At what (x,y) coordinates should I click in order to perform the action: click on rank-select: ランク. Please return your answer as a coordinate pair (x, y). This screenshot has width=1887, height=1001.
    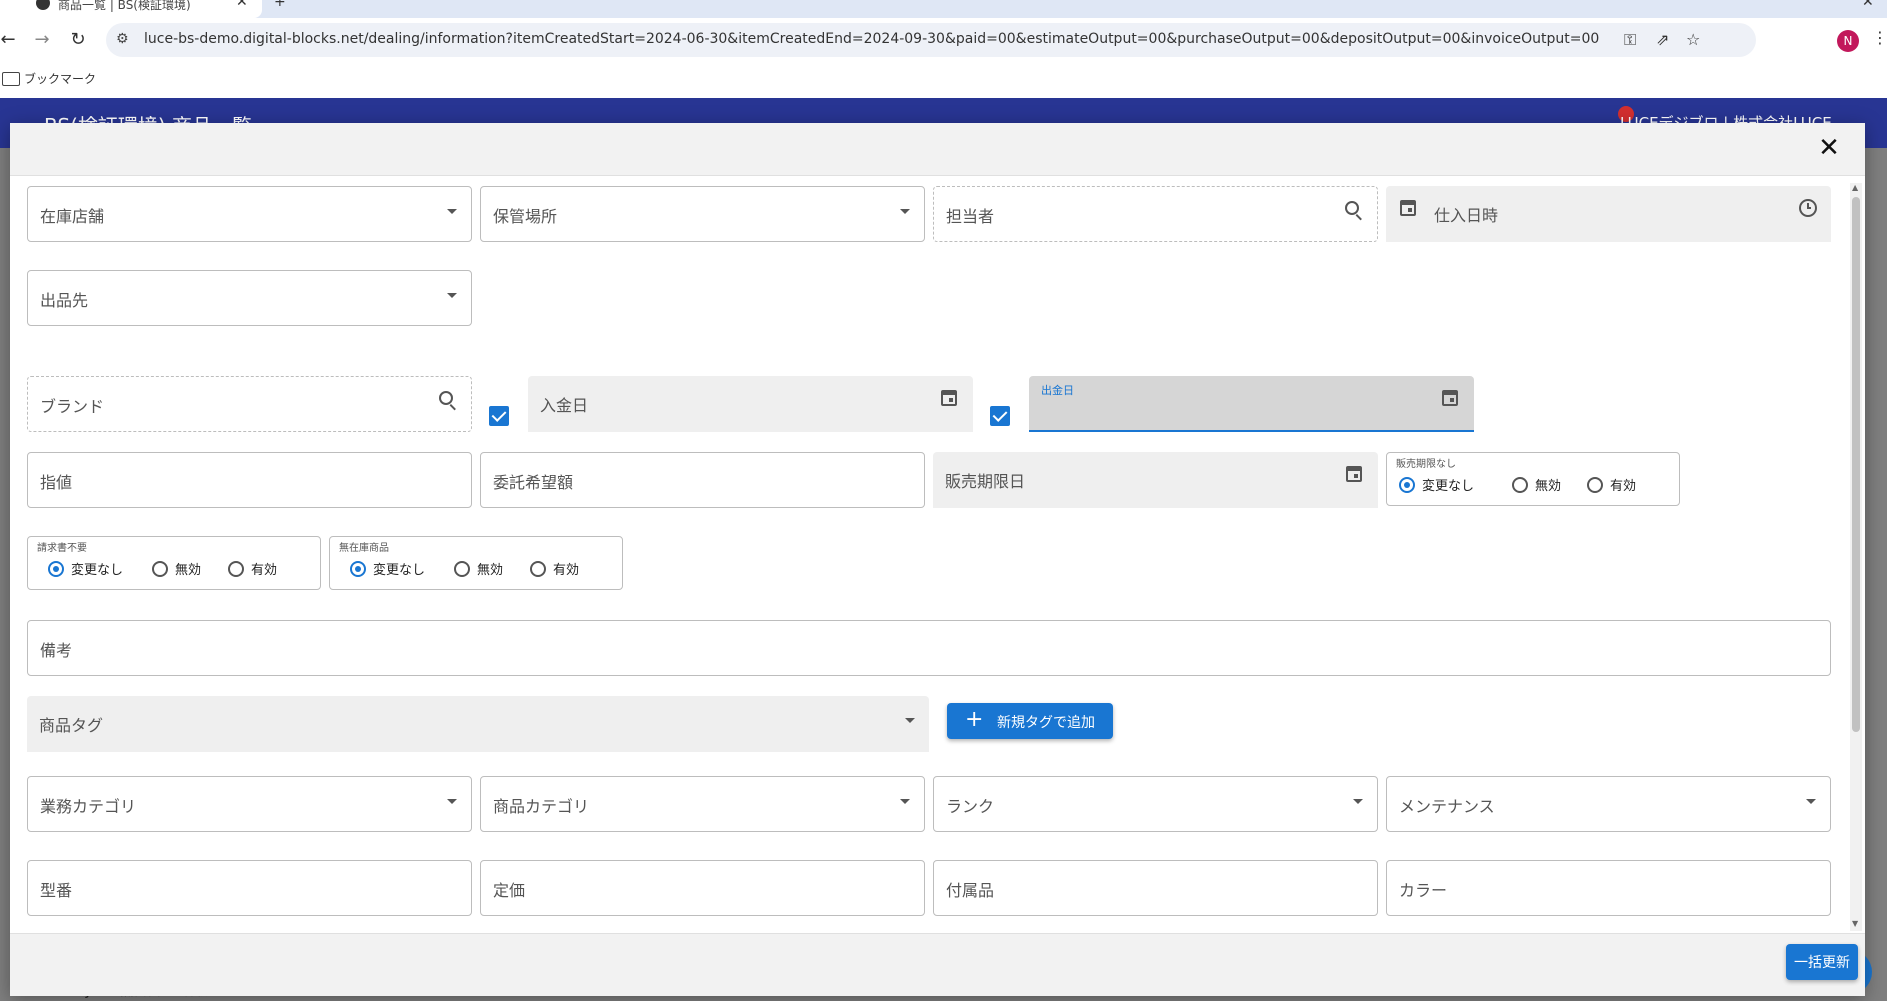
    Looking at the image, I should click on (1155, 804).